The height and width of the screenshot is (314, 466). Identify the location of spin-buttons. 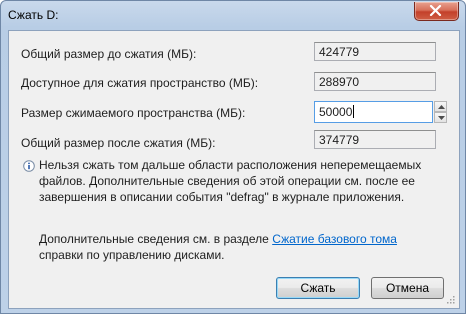
(440, 112).